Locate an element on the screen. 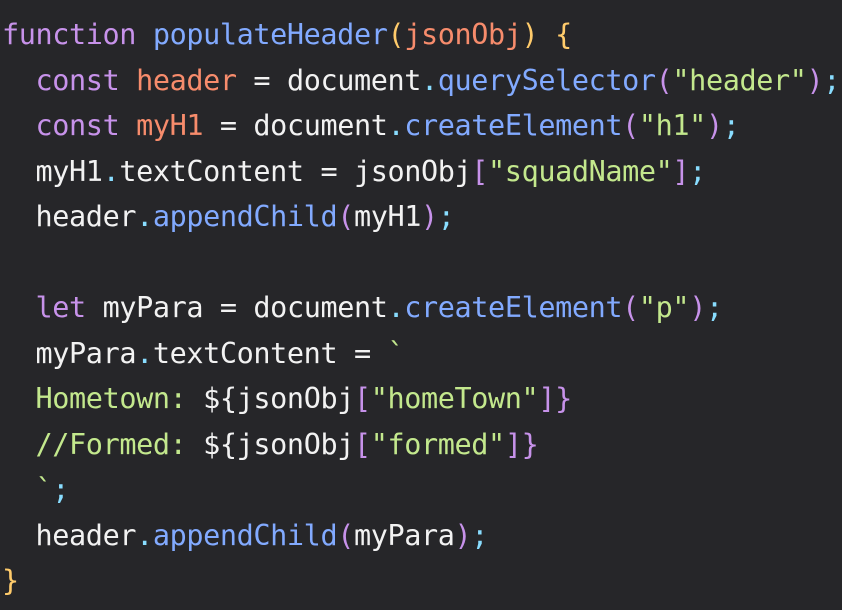 Image resolution: width=842 pixels, height=610 pixels. code-line: //Formed: ${jsonObj["formed"]} is located at coordinates (422, 445).